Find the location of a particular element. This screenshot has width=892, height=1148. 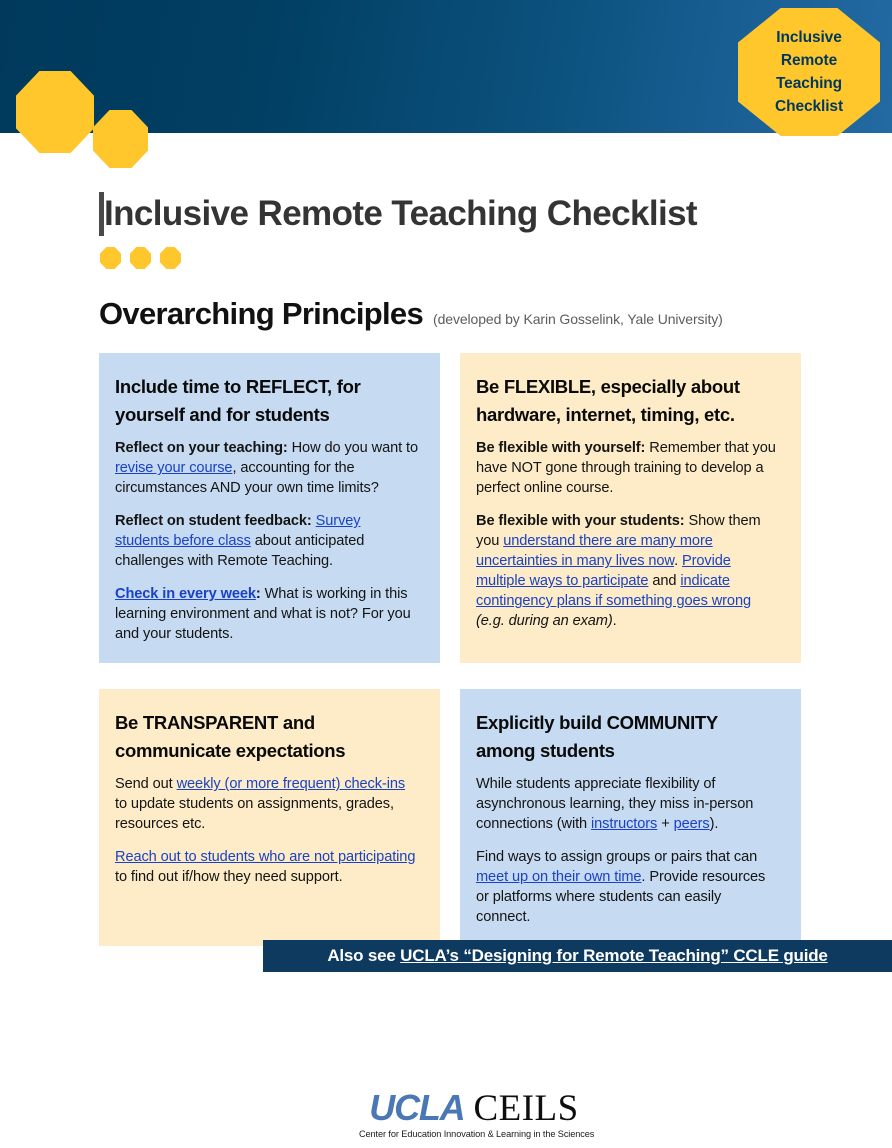

page-title: Inclusive Remote Teaching Checklist is located at coordinates (401, 213).